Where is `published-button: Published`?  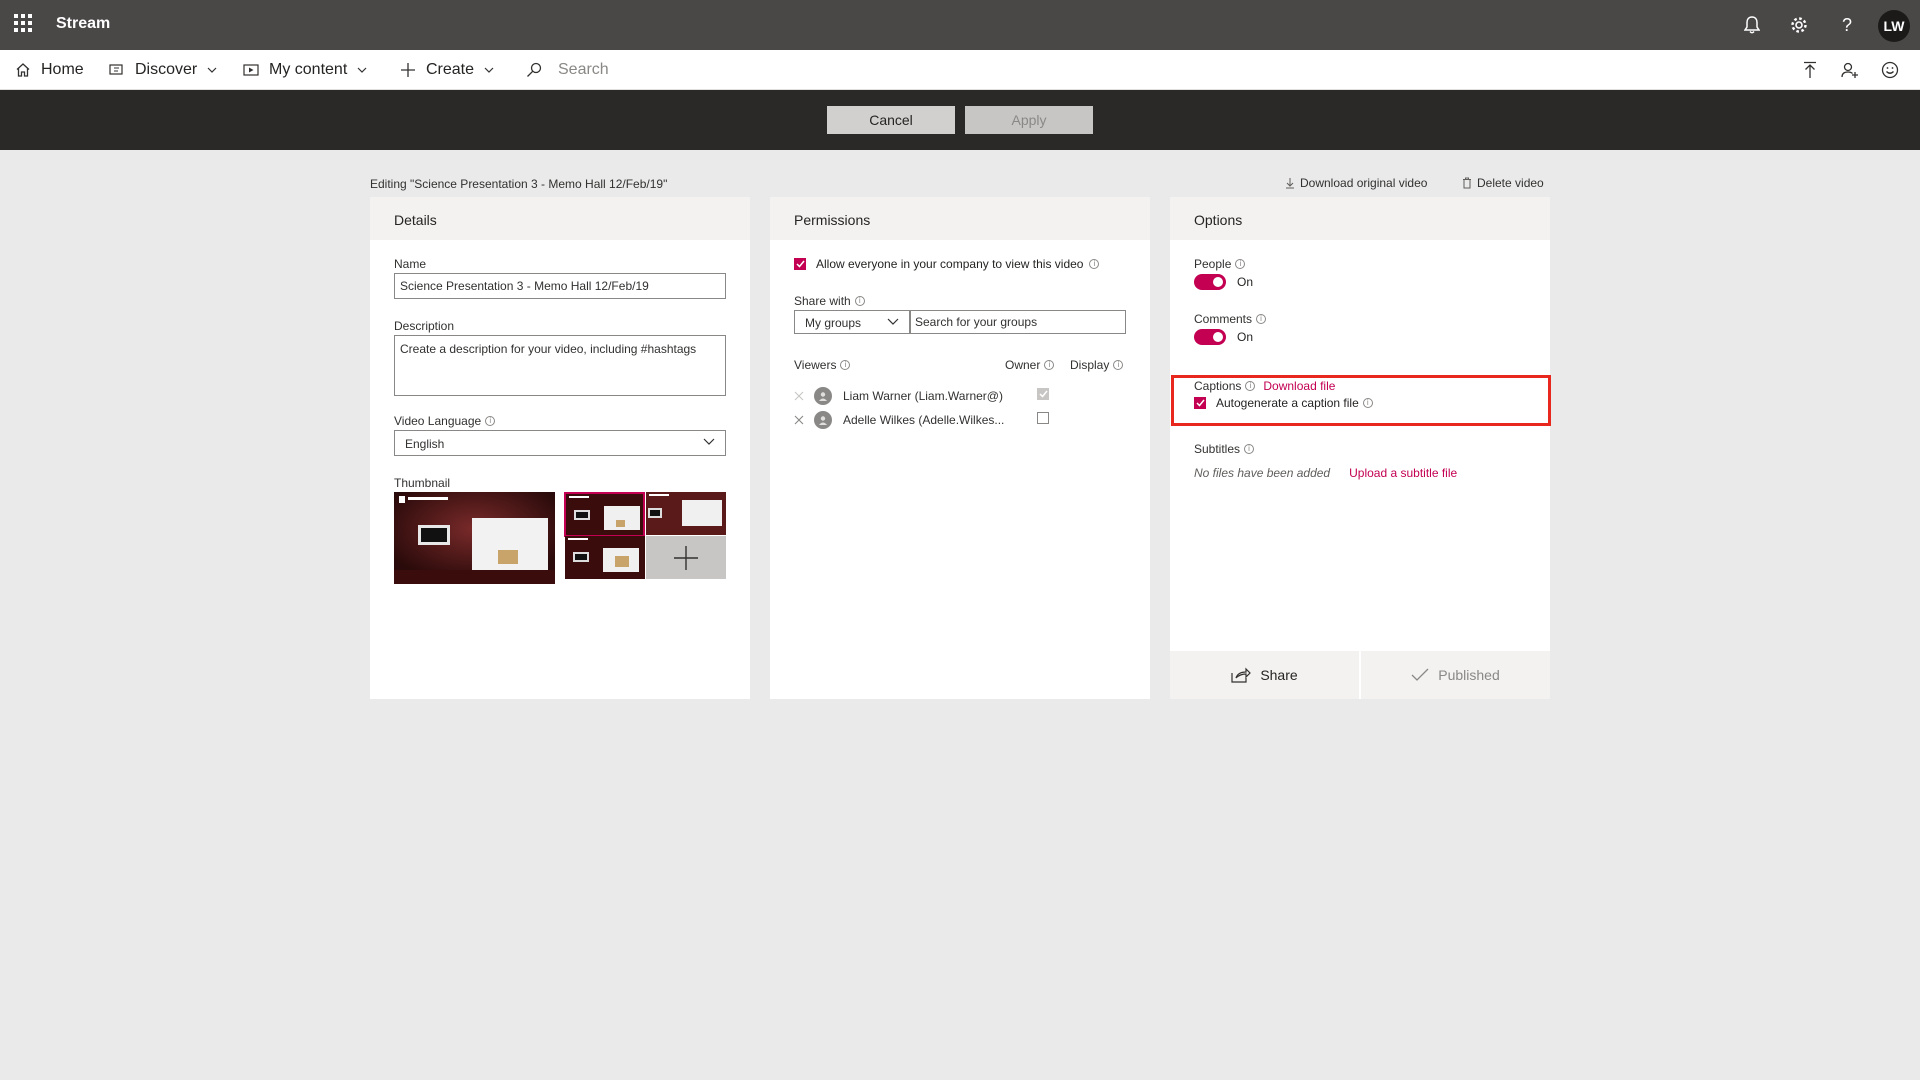 published-button: Published is located at coordinates (1455, 675).